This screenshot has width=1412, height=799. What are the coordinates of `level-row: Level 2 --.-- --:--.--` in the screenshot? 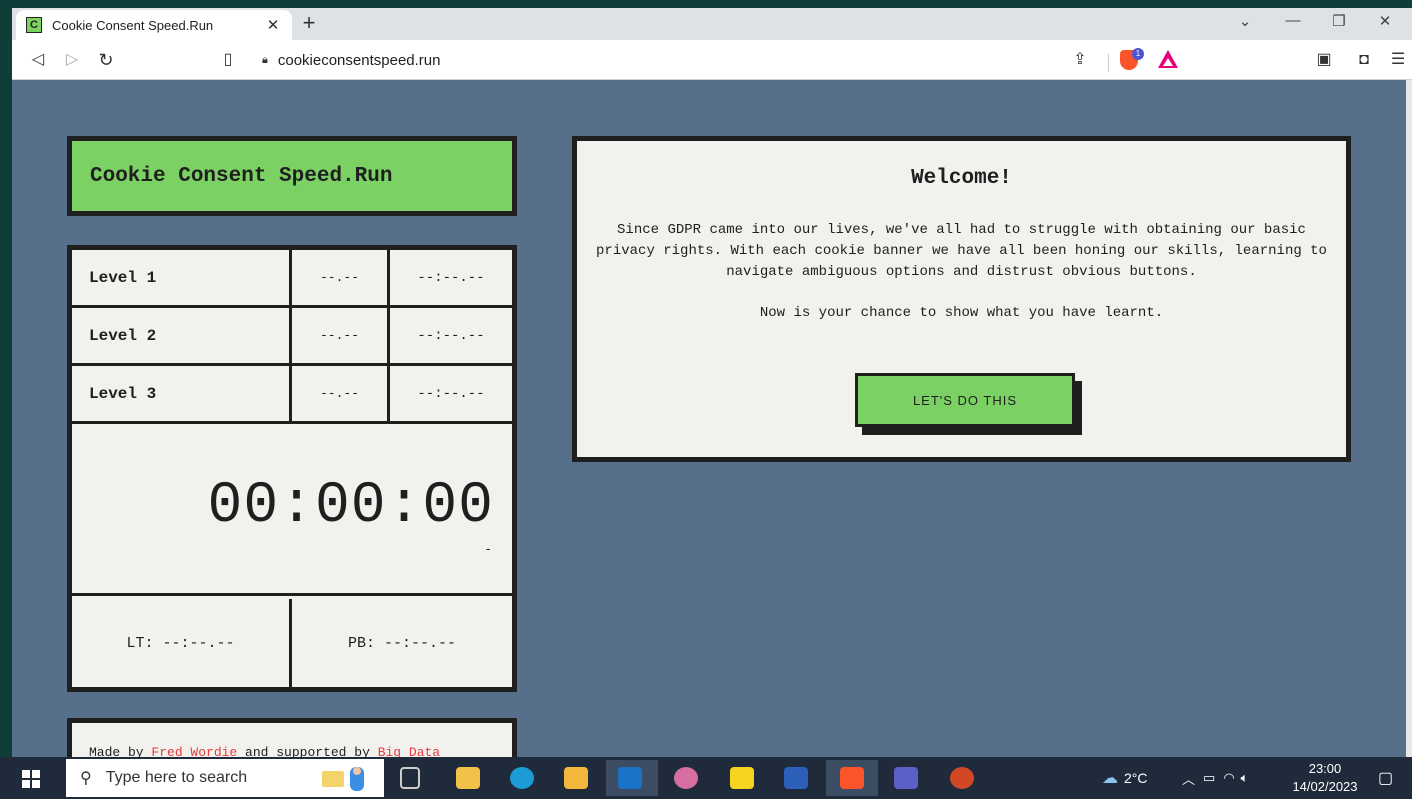 It's located at (292, 337).